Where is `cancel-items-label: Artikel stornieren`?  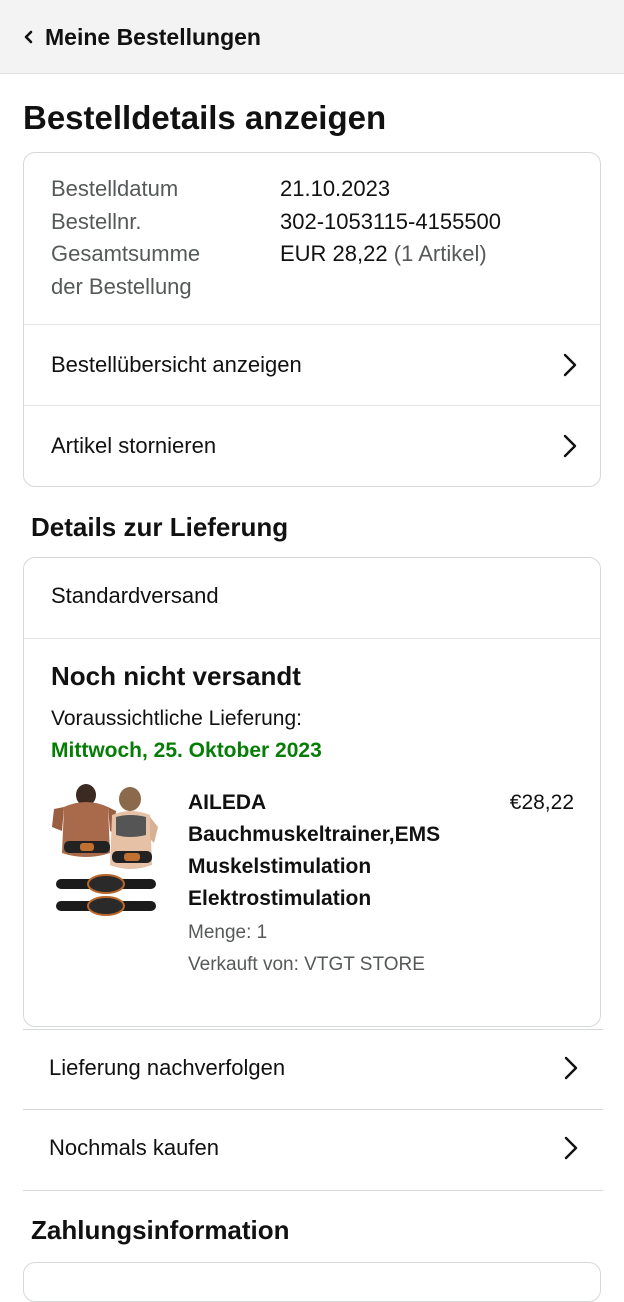
cancel-items-label: Artikel stornieren is located at coordinates (134, 445).